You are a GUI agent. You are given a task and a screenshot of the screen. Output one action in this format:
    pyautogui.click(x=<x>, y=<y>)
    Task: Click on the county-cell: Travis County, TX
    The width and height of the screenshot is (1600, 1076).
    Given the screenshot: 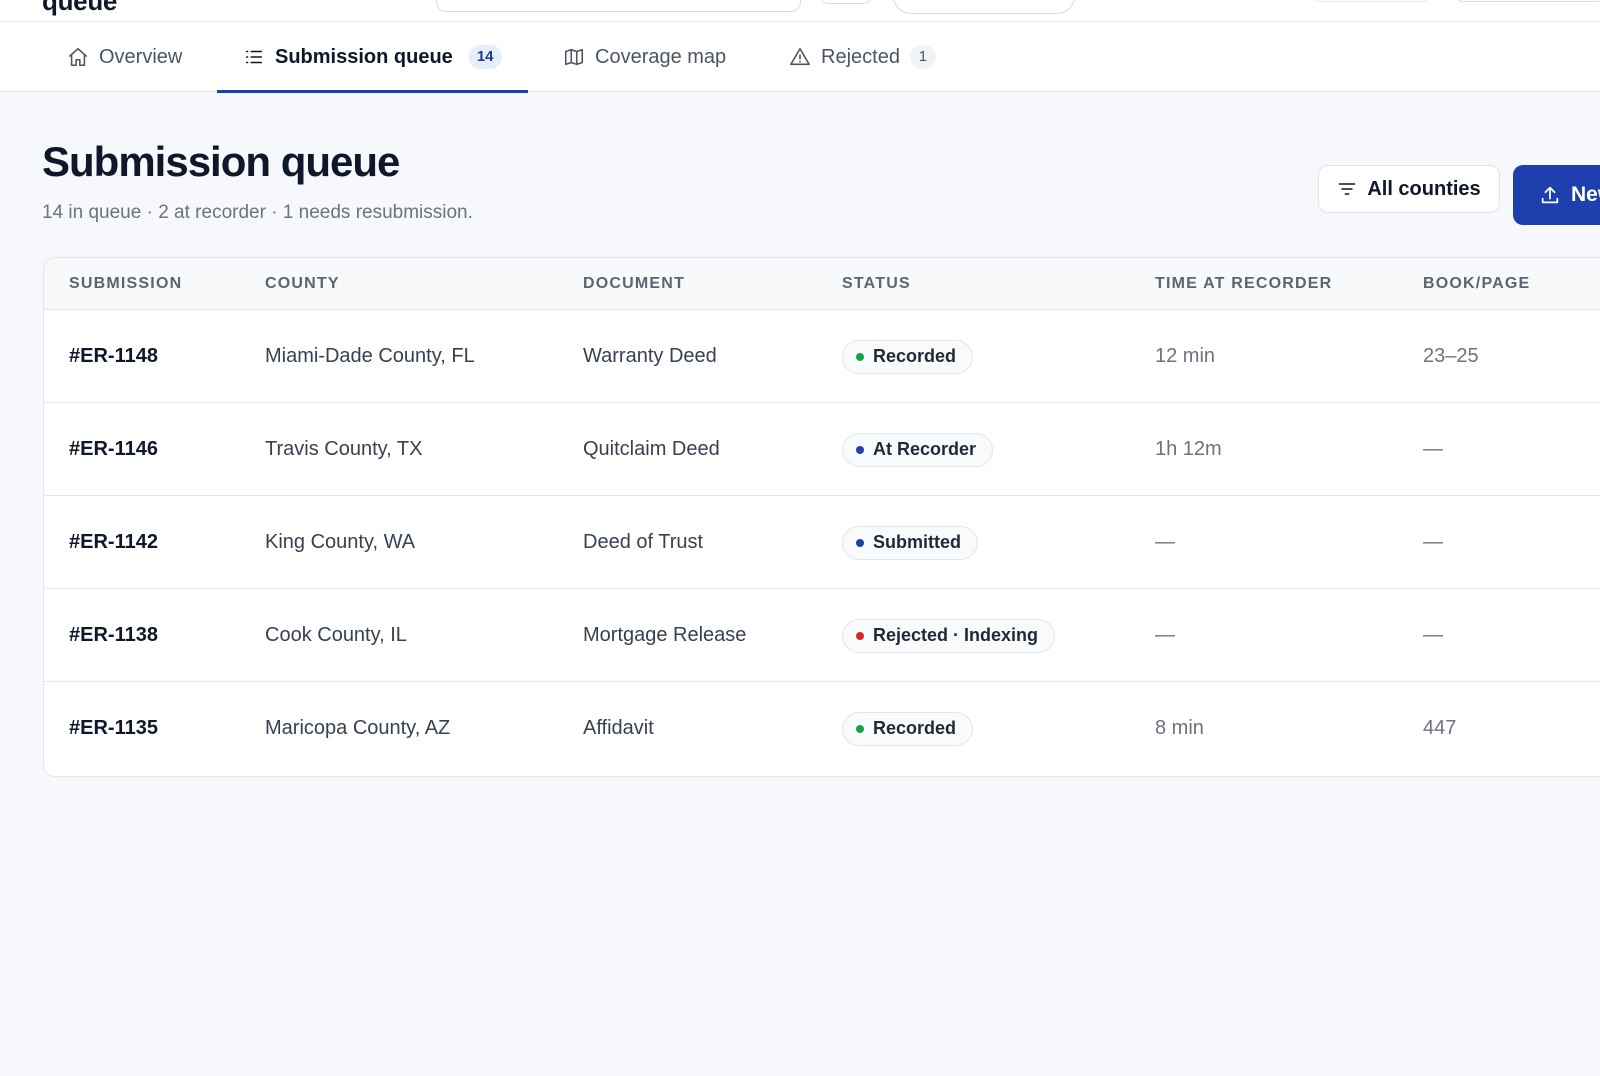 What is the action you would take?
    pyautogui.click(x=344, y=449)
    